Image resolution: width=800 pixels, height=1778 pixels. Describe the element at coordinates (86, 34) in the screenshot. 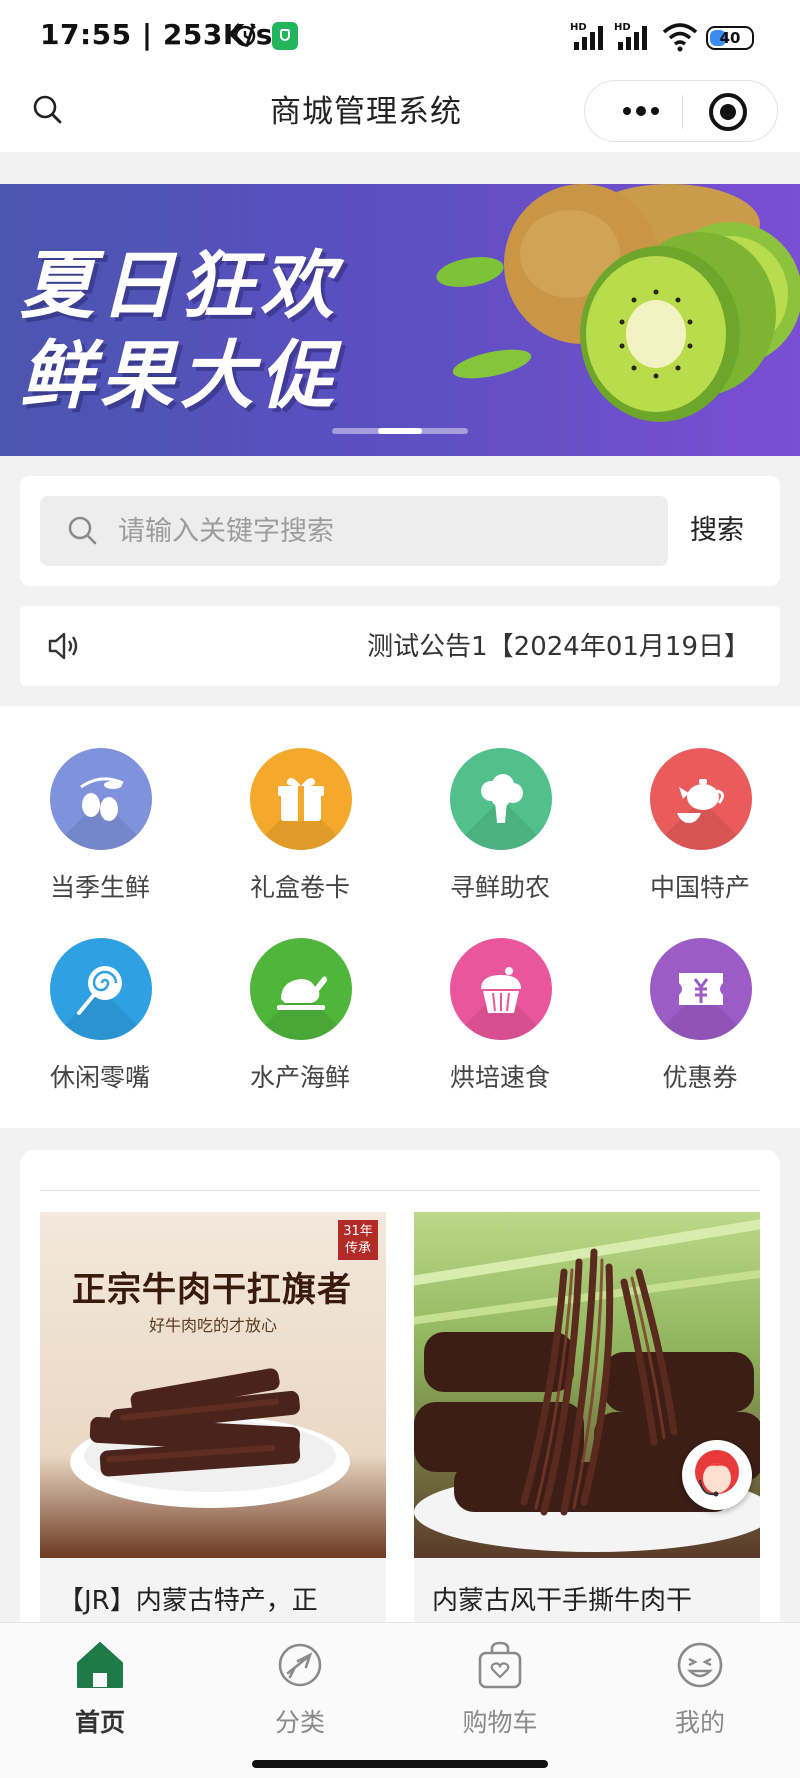

I see `status-clock: 17:55` at that location.